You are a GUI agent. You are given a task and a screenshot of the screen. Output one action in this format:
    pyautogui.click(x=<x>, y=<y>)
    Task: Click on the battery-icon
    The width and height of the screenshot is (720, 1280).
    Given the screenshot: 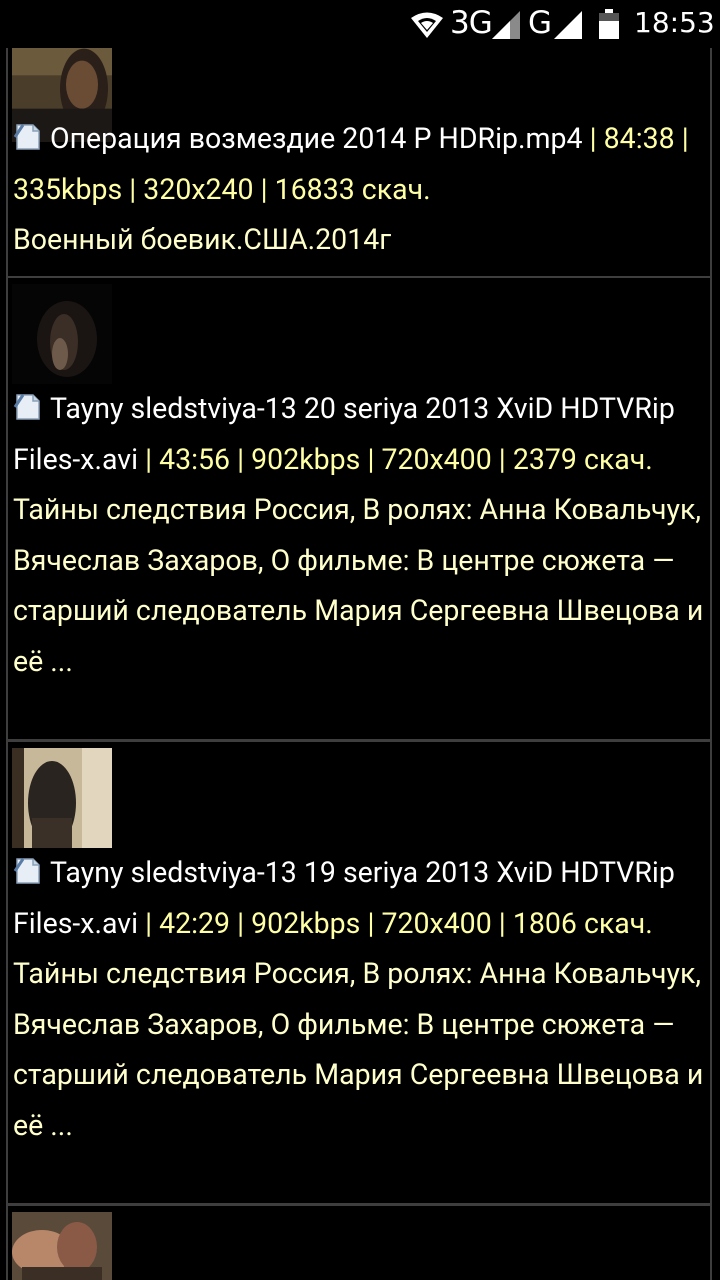 What is the action you would take?
    pyautogui.click(x=609, y=24)
    